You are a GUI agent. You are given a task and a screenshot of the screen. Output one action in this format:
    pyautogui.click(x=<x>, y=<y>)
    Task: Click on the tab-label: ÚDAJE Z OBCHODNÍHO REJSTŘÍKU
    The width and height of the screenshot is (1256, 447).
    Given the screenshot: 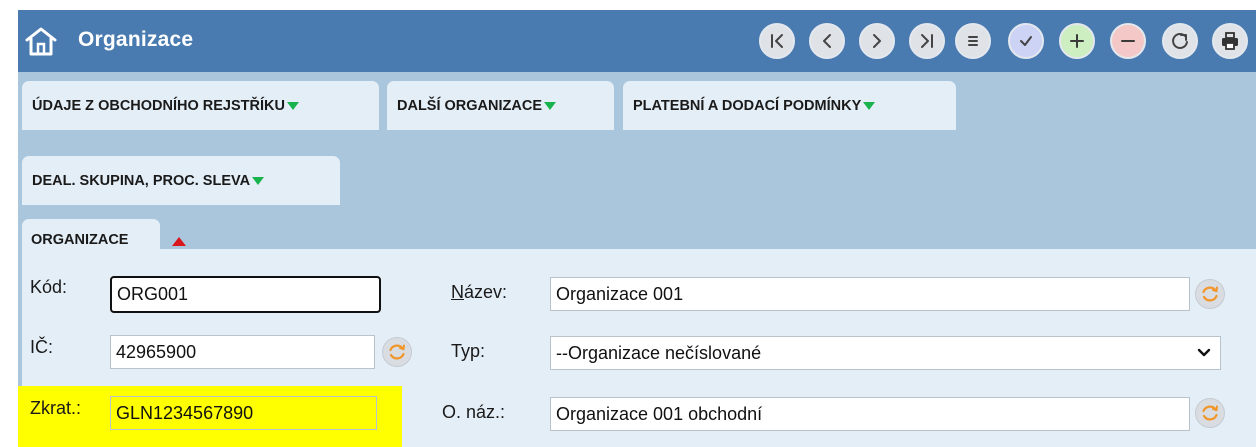 What is the action you would take?
    pyautogui.click(x=158, y=105)
    